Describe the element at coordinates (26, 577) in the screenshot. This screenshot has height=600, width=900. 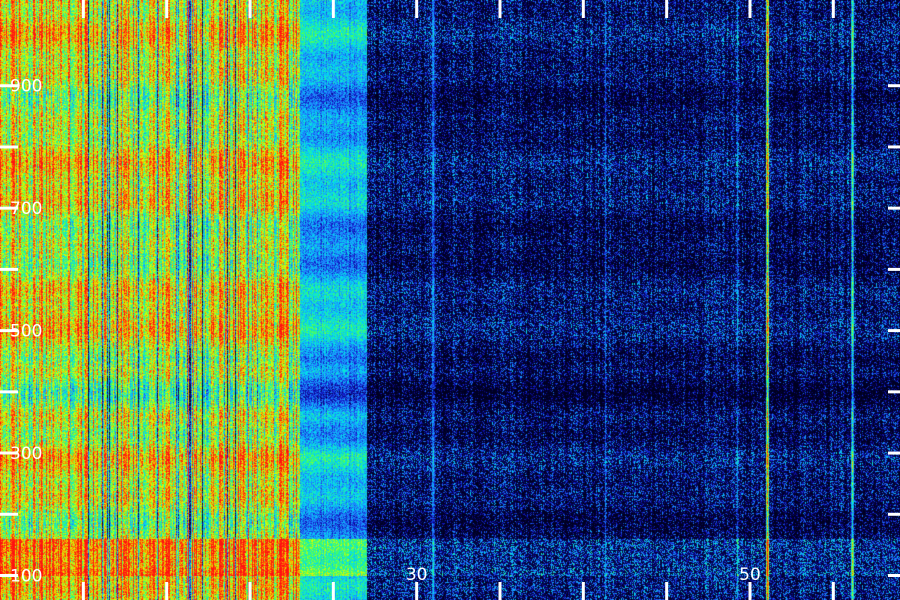
I see `y-tick-label: 100` at that location.